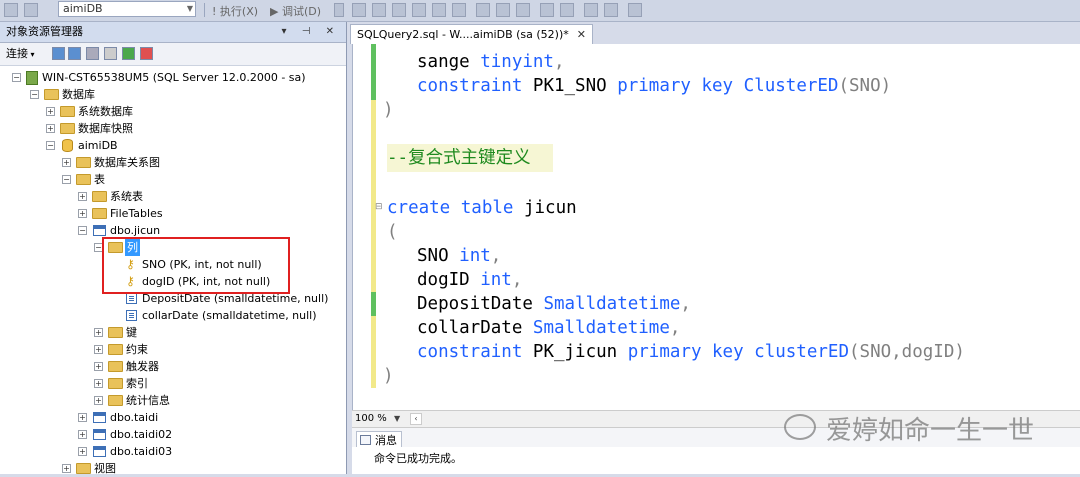 The height and width of the screenshot is (477, 1080). What do you see at coordinates (601, 328) in the screenshot?
I see `code-keyword: Smalldatetime` at bounding box center [601, 328].